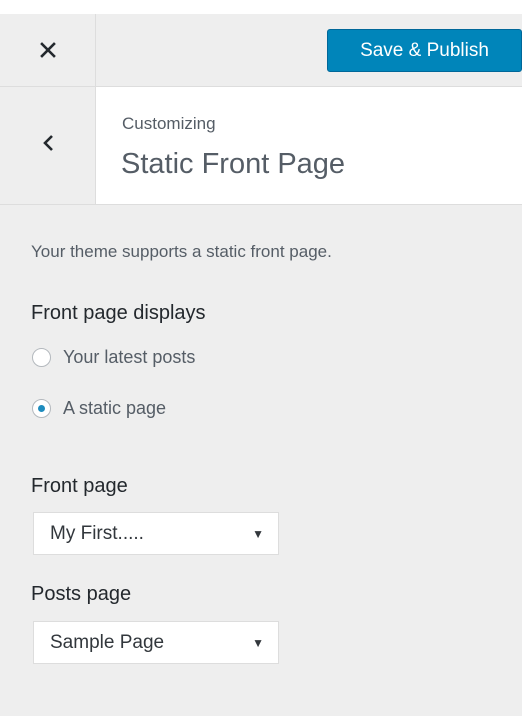 The image size is (530, 716). What do you see at coordinates (118, 313) in the screenshot?
I see `front-page-displays-label: Front page displays` at bounding box center [118, 313].